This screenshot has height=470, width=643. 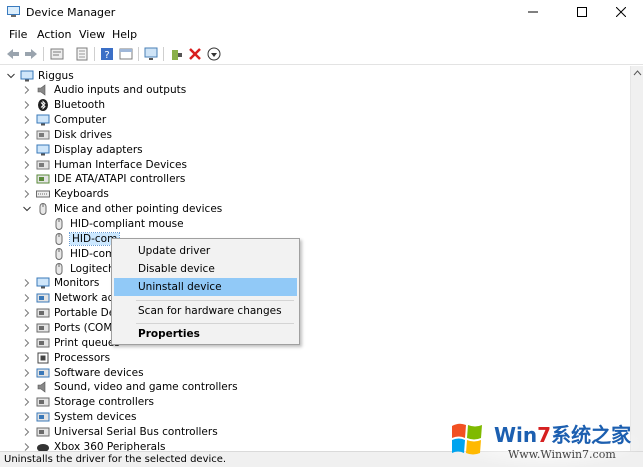 What do you see at coordinates (214, 54) in the screenshot?
I see `download-icon` at bounding box center [214, 54].